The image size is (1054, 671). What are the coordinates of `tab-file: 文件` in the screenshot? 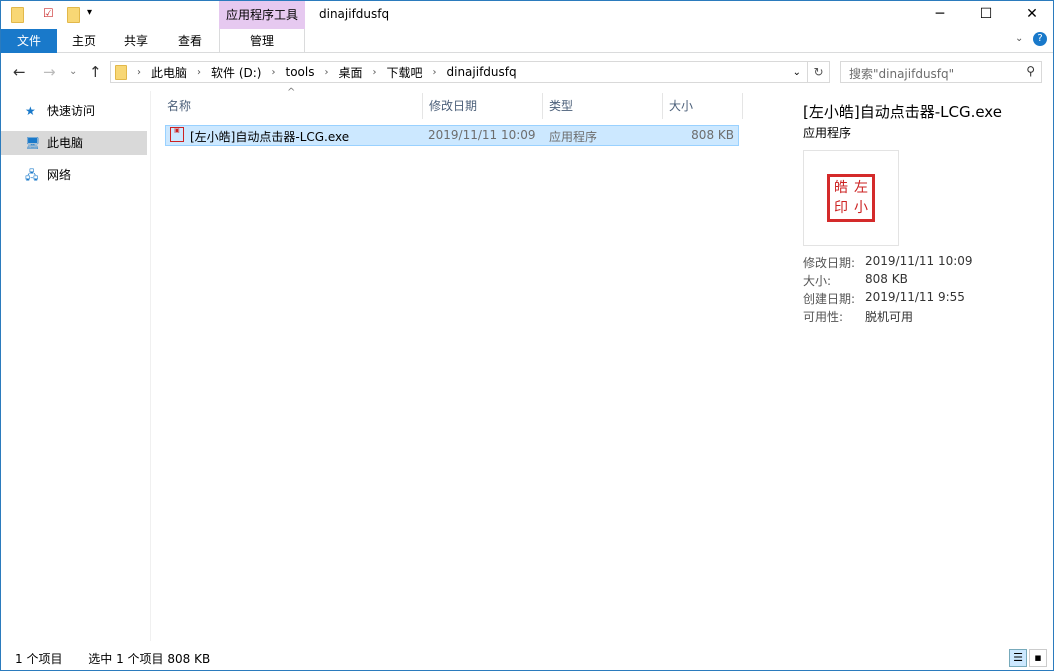 It's located at (29, 41).